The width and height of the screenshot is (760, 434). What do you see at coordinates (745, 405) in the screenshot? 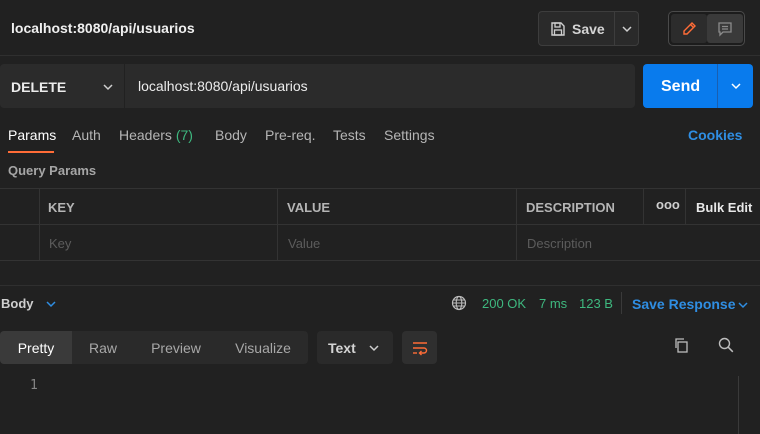
I see `editor-scrollbar` at bounding box center [745, 405].